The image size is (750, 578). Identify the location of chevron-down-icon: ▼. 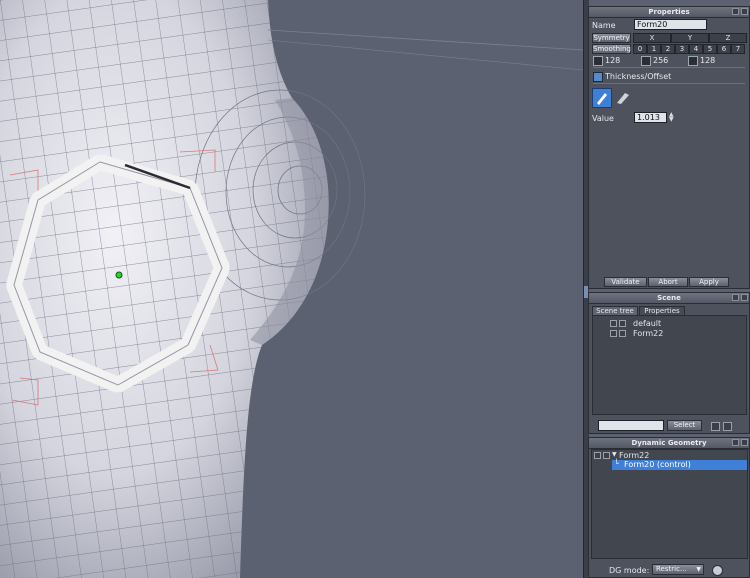
(698, 569).